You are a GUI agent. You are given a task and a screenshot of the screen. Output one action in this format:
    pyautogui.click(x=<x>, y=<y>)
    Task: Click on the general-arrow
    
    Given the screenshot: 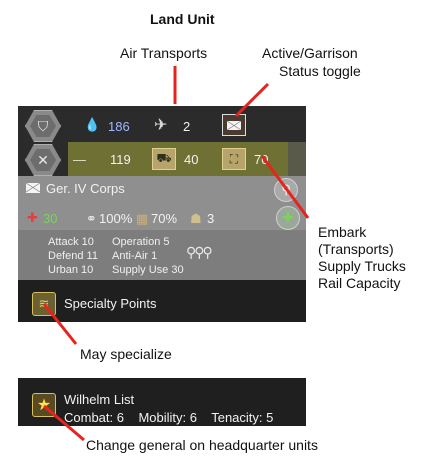 What is the action you would take?
    pyautogui.click(x=64, y=423)
    